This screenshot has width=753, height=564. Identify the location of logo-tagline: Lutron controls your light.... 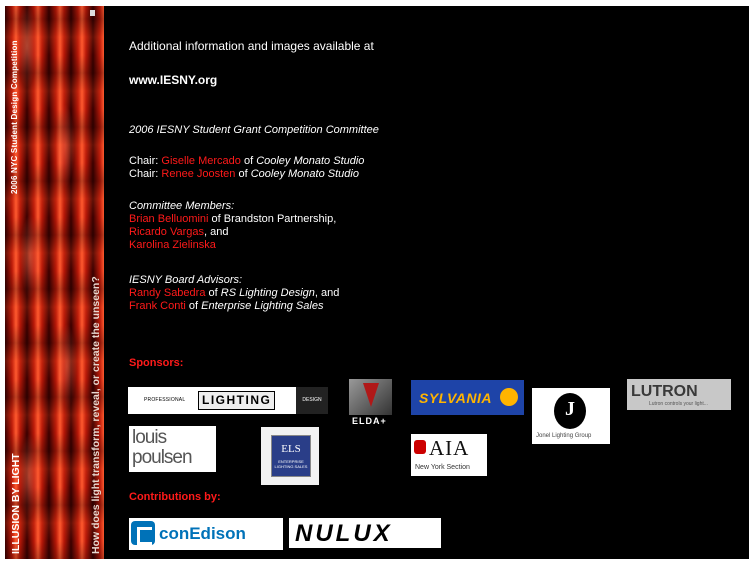
(678, 404).